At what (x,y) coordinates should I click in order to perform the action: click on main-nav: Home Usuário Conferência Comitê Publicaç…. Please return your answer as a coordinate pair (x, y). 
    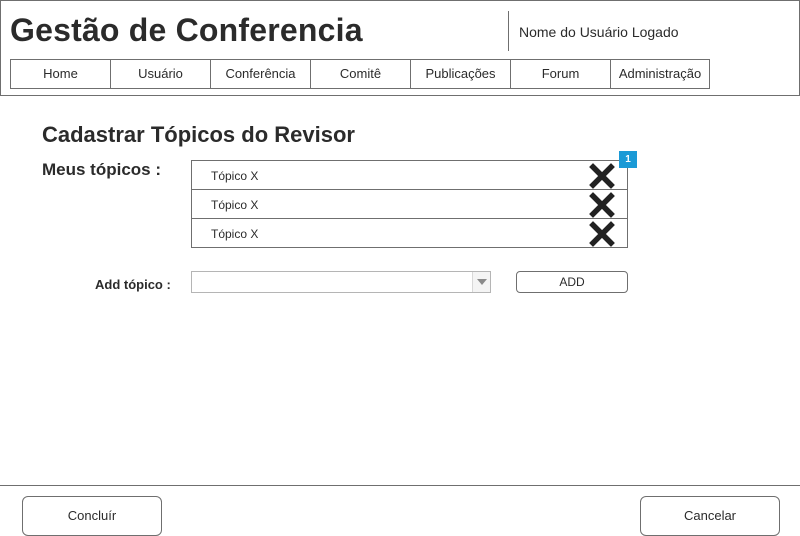
    Looking at the image, I should click on (360, 74).